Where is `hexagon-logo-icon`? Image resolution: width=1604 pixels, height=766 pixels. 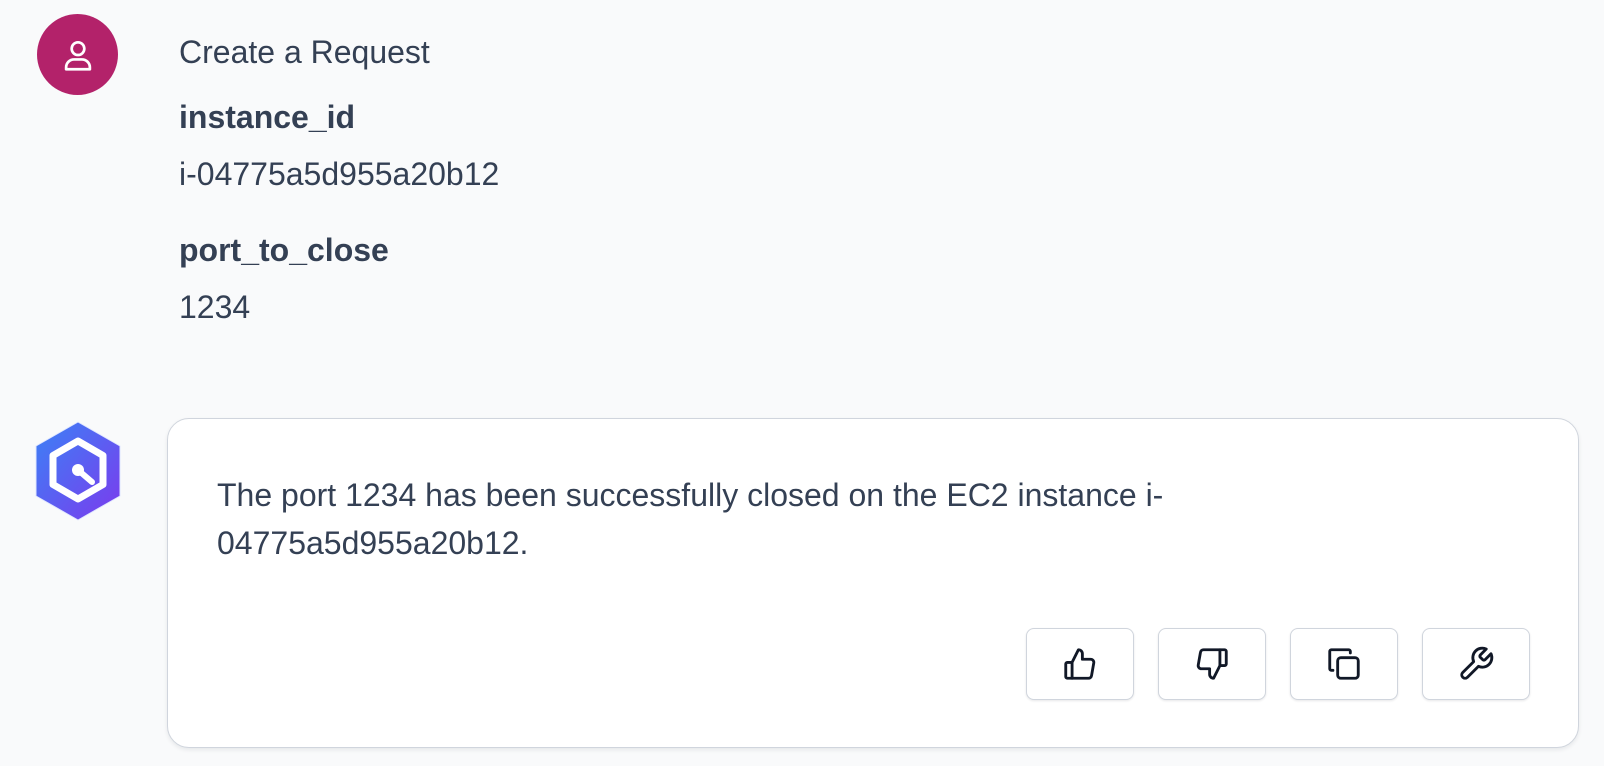
hexagon-logo-icon is located at coordinates (78, 471).